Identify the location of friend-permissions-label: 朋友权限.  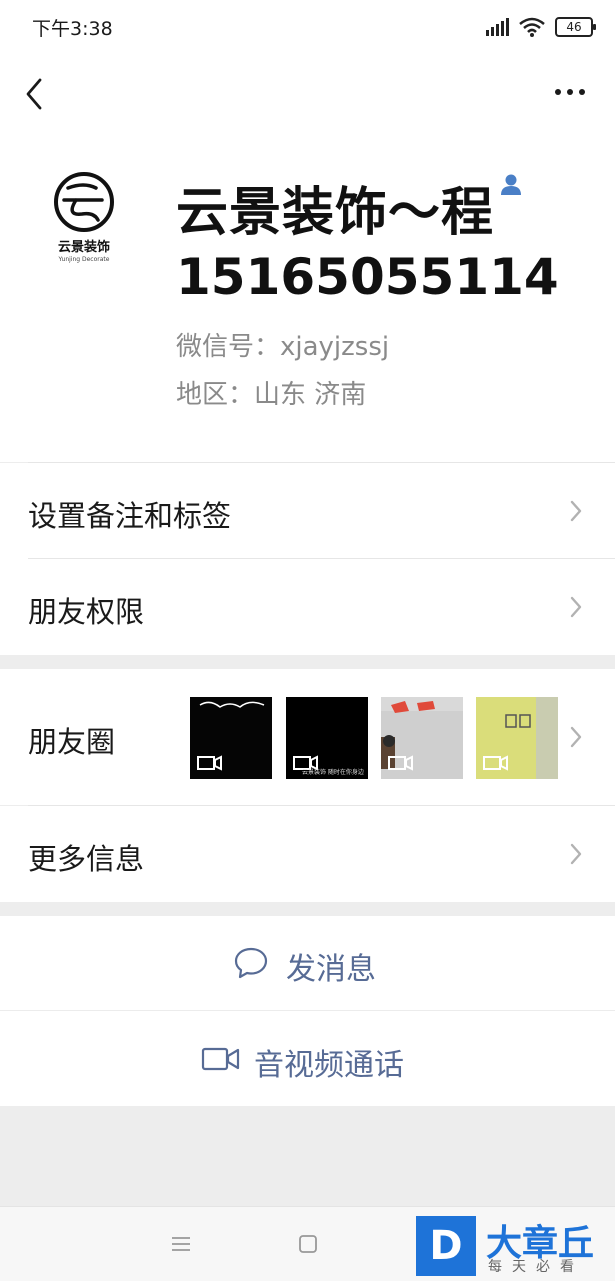
(86, 612).